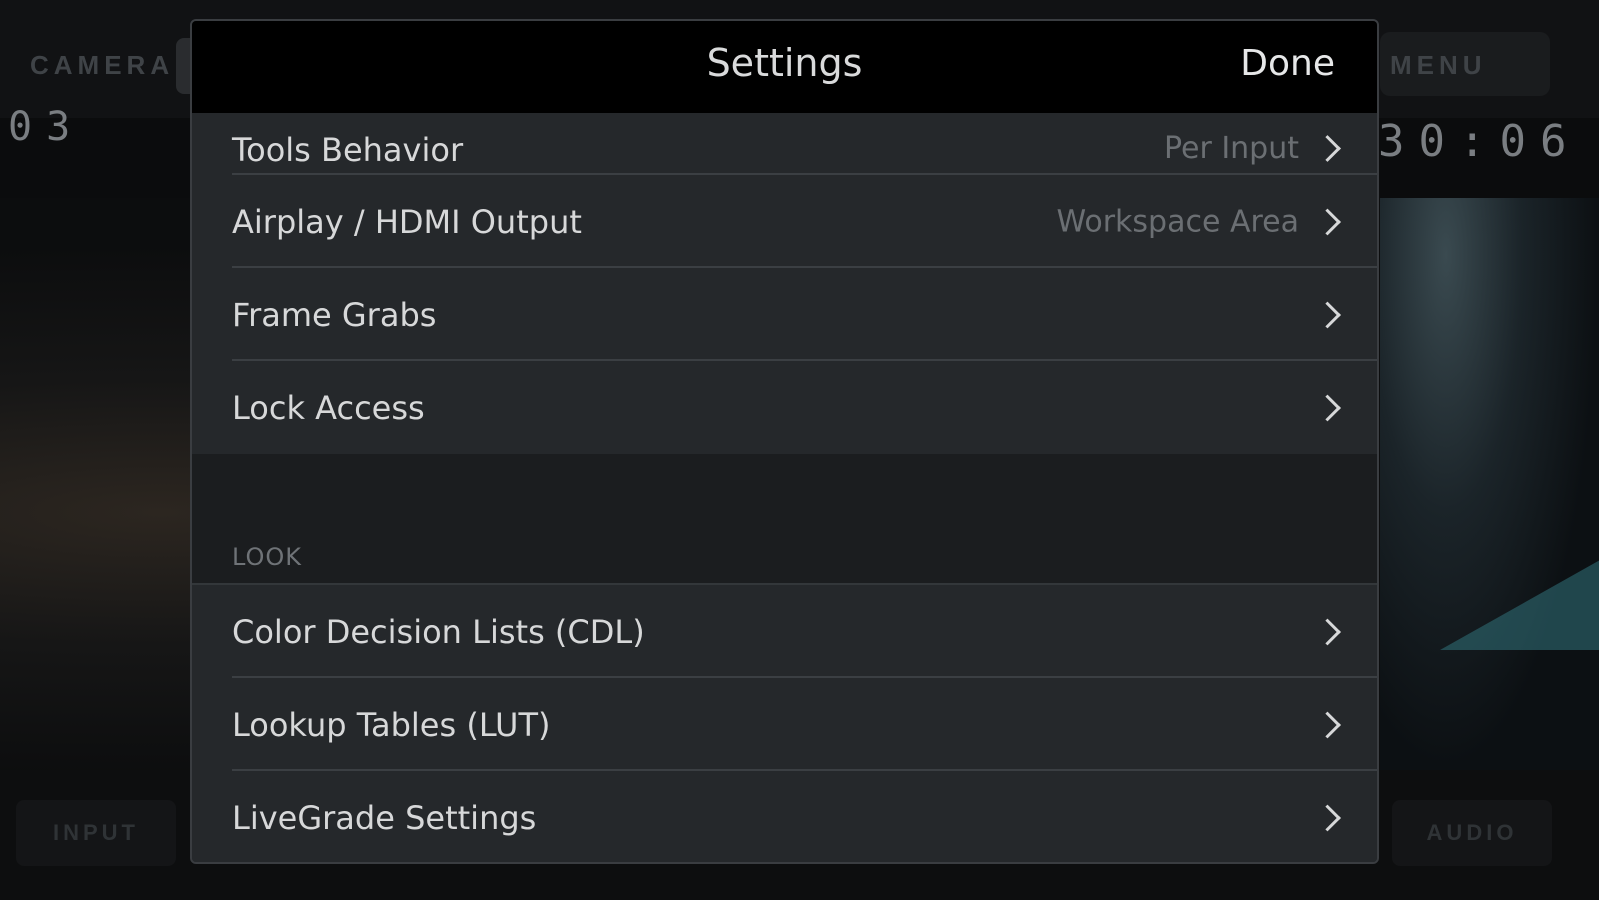 Image resolution: width=1599 pixels, height=900 pixels. I want to click on input-button: INPUT, so click(96, 833).